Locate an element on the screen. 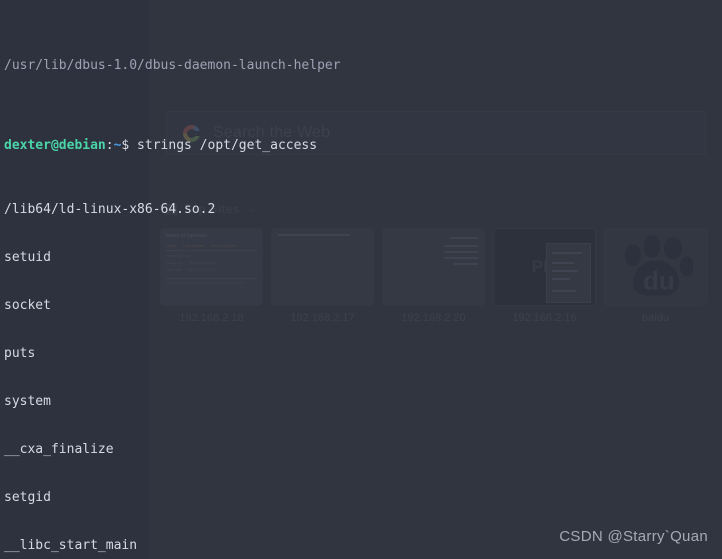 The height and width of the screenshot is (559, 722). terminal-line: socket is located at coordinates (361, 306).